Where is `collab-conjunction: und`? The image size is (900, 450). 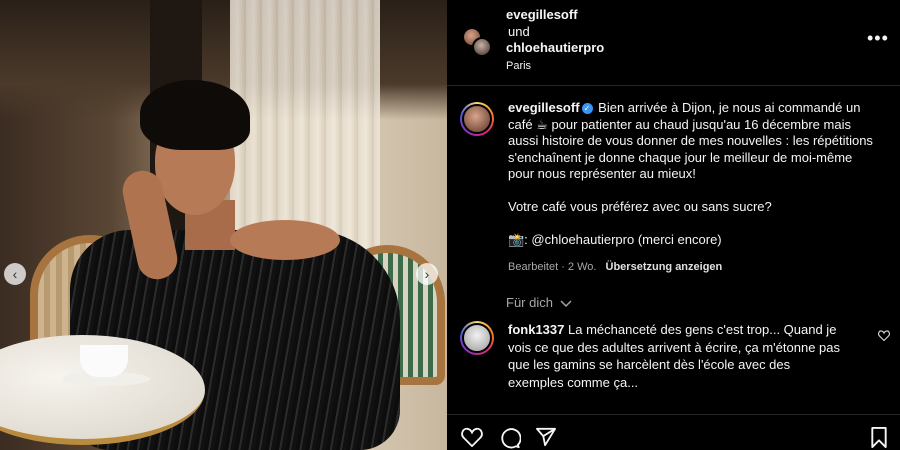 collab-conjunction: und is located at coordinates (519, 31).